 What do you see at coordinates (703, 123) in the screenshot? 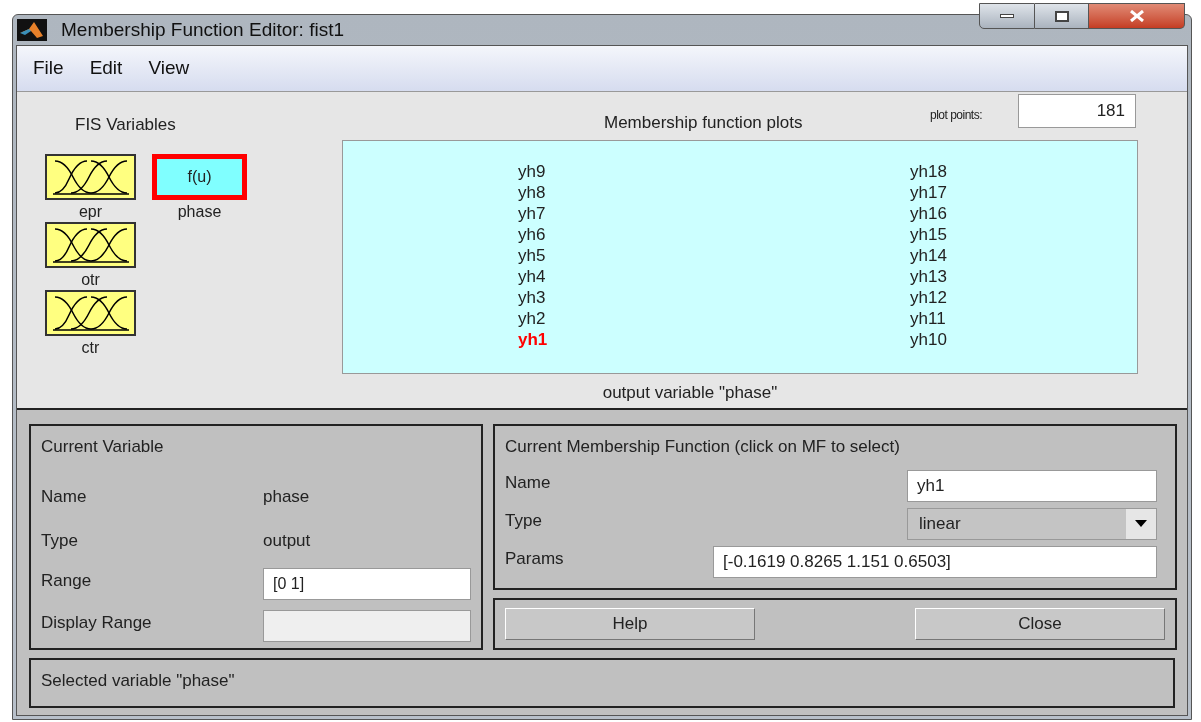
I see `plot-title: Membership function plots` at bounding box center [703, 123].